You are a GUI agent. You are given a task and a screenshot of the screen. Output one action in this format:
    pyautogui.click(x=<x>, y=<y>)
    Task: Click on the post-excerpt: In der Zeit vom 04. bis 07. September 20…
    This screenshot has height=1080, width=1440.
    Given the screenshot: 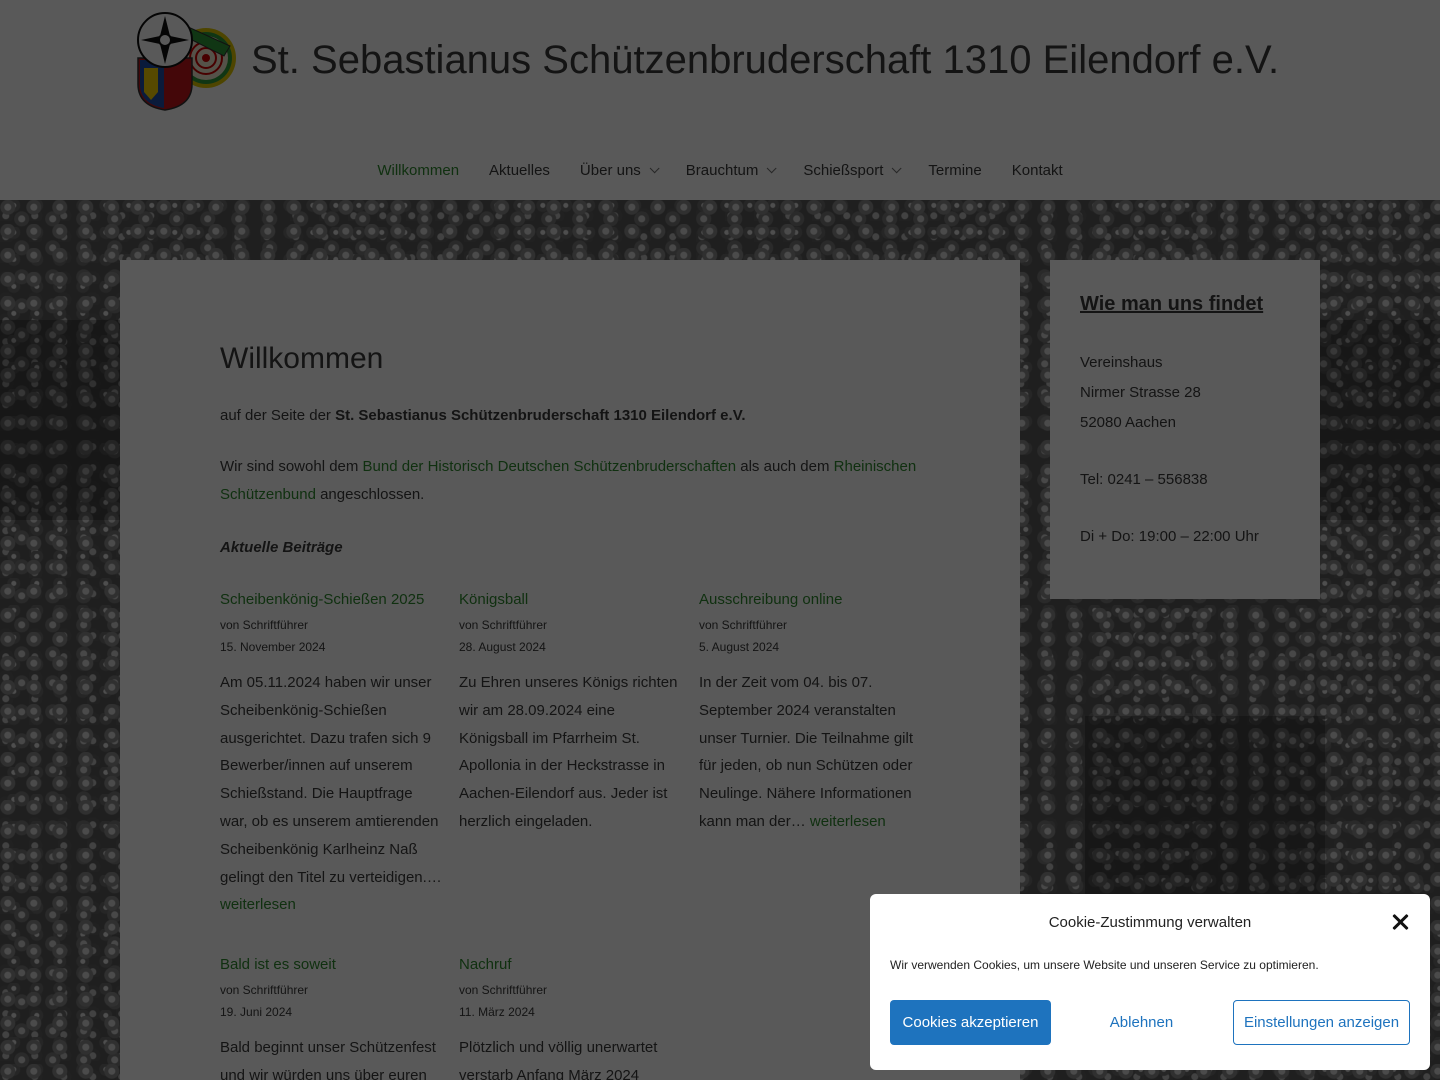 What is the action you would take?
    pyautogui.click(x=810, y=752)
    